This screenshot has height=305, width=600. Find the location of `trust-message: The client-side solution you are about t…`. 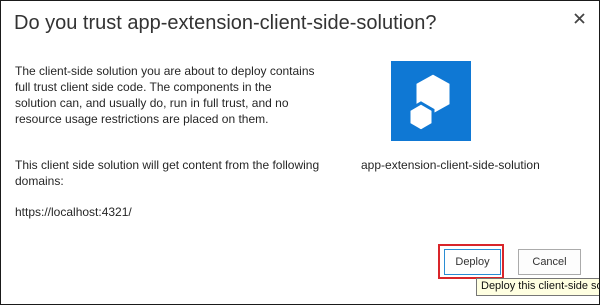

trust-message: The client-side solution you are about t… is located at coordinates (165, 95).